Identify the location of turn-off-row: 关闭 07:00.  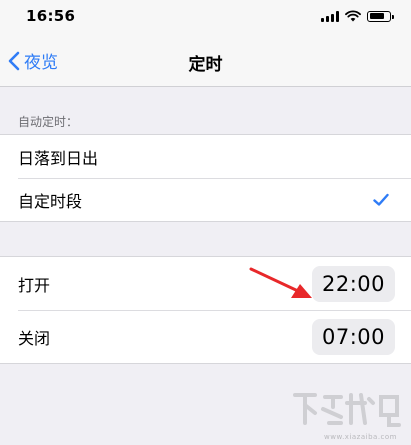
(205, 336).